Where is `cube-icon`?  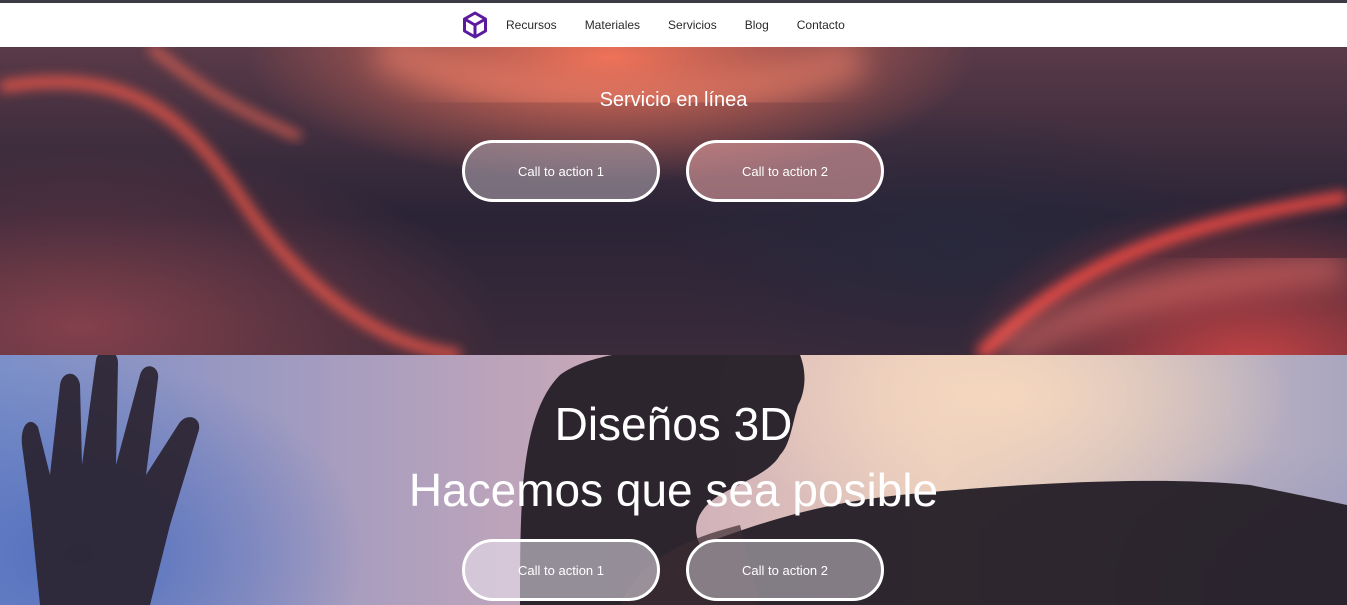
cube-icon is located at coordinates (475, 25).